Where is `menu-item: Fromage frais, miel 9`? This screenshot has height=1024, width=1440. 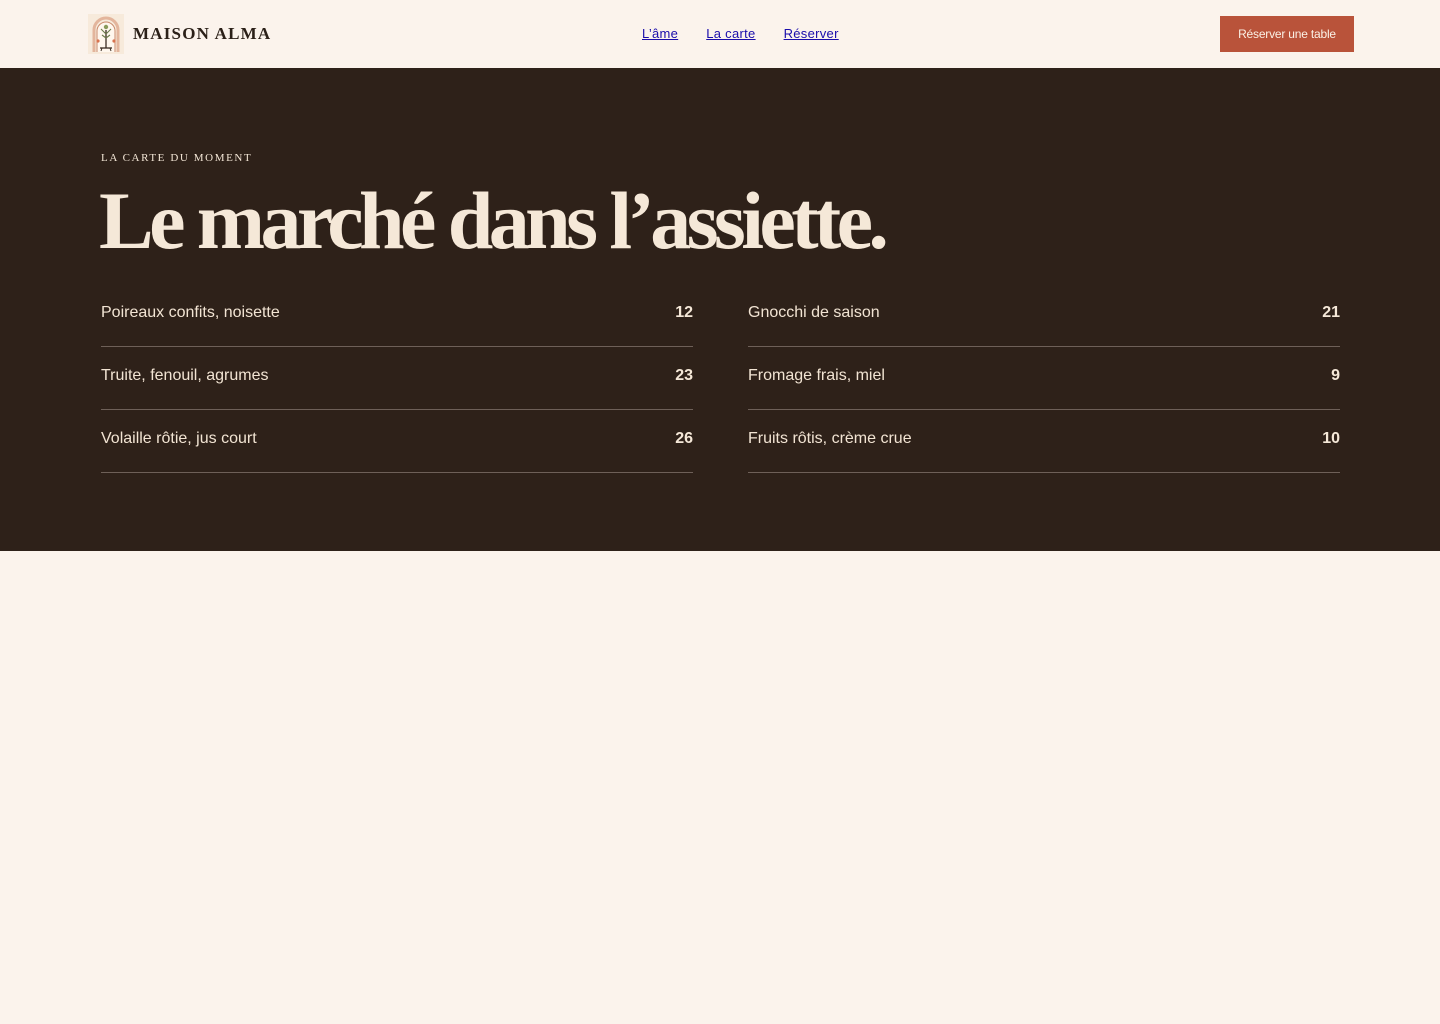 menu-item: Fromage frais, miel 9 is located at coordinates (1044, 378).